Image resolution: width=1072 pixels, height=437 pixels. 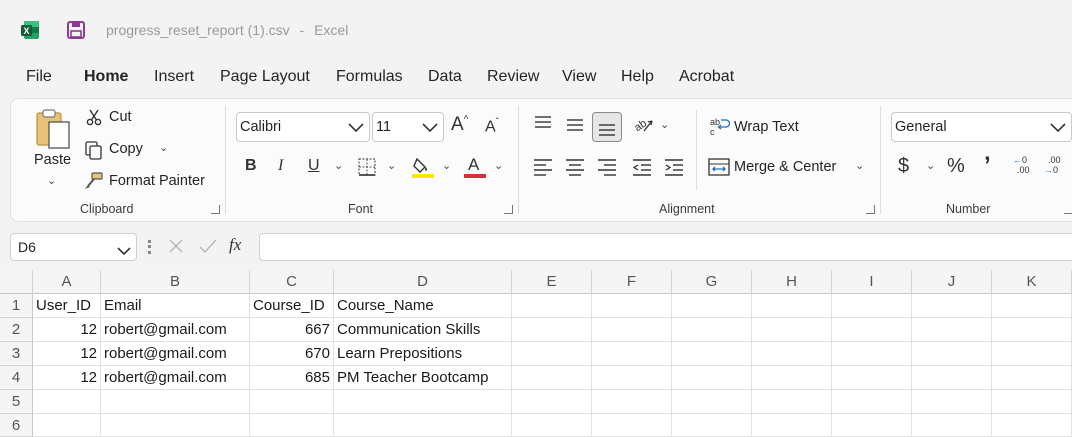 What do you see at coordinates (956, 166) in the screenshot?
I see `percent-button: %` at bounding box center [956, 166].